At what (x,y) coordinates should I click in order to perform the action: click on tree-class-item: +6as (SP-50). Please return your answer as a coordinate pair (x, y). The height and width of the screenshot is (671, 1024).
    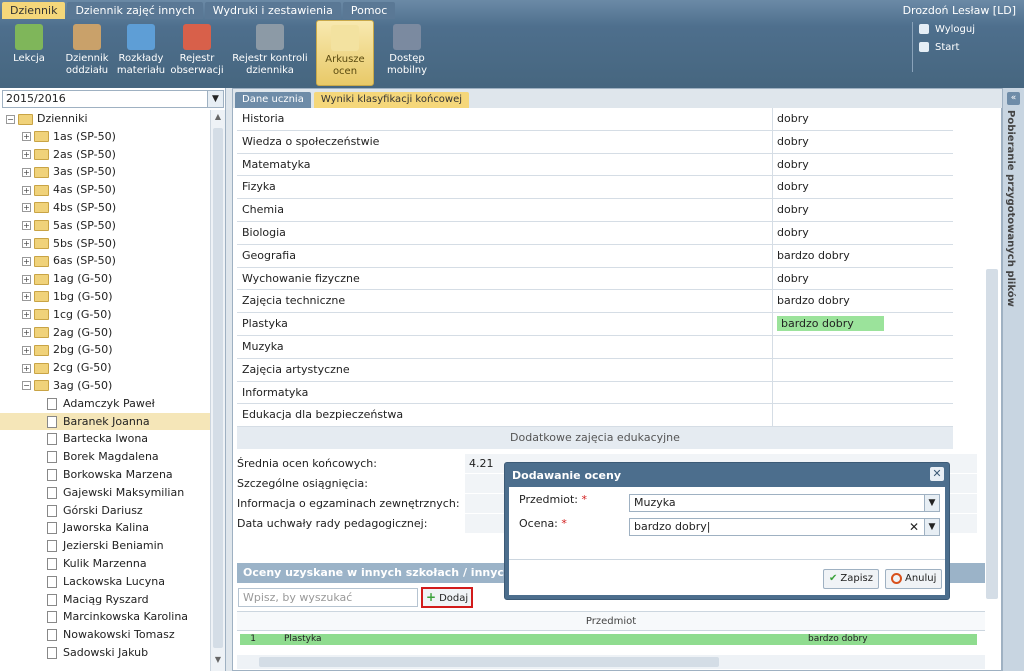
    Looking at the image, I should click on (105, 261).